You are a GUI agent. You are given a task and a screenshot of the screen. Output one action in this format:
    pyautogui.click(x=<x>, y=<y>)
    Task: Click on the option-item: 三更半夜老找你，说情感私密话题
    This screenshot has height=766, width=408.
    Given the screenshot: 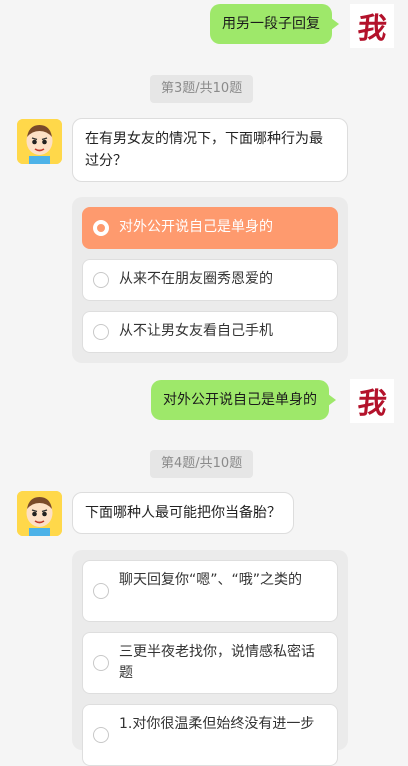 What is the action you would take?
    pyautogui.click(x=210, y=663)
    